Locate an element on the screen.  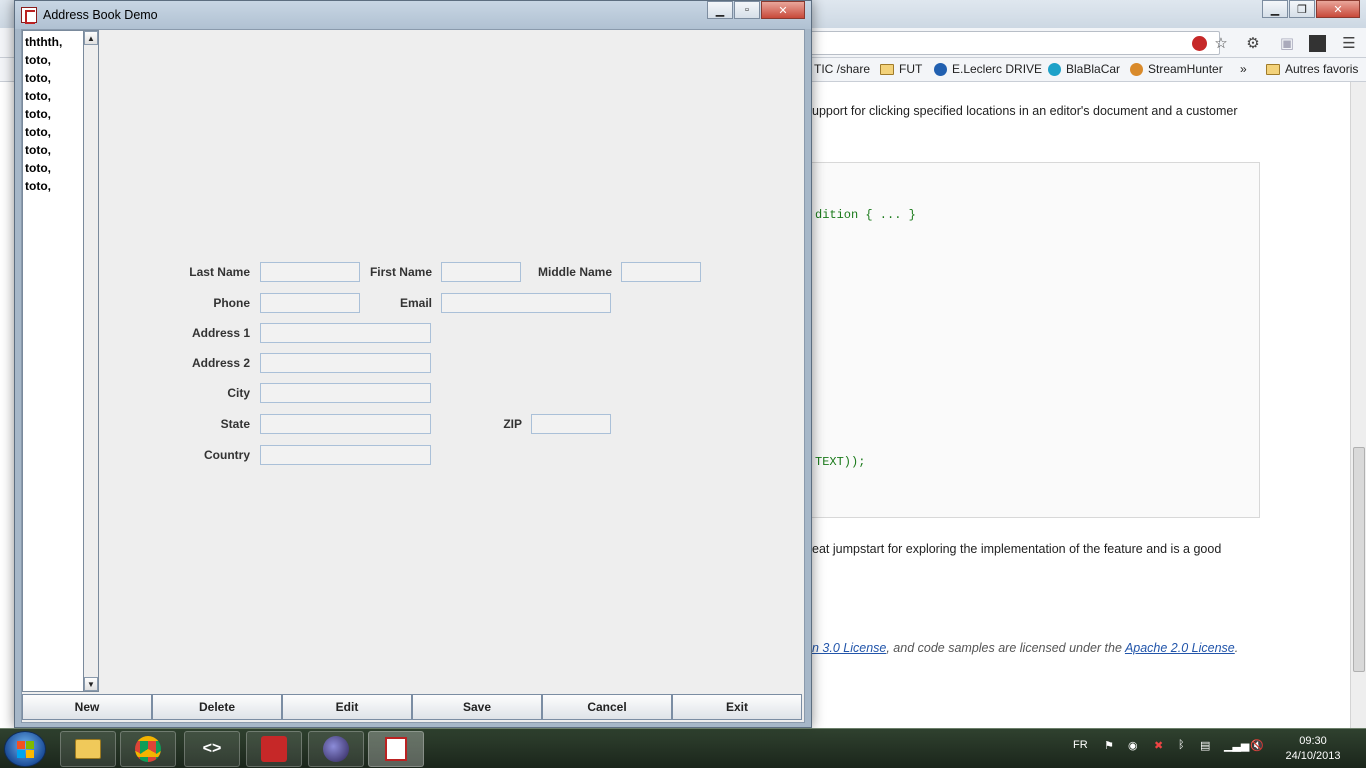
java-app-taskbar-button is located at coordinates (396, 749).